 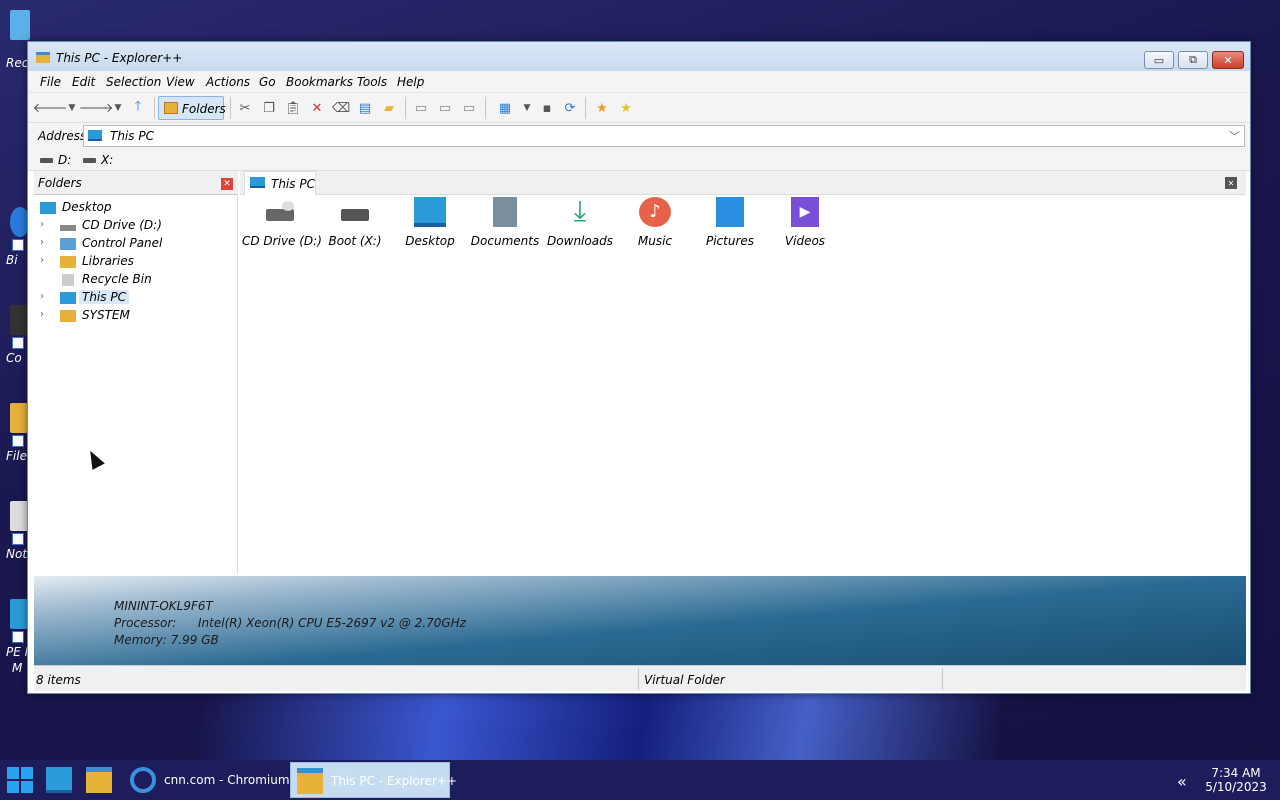 I want to click on desktop-folder-icon, so click(x=430, y=212).